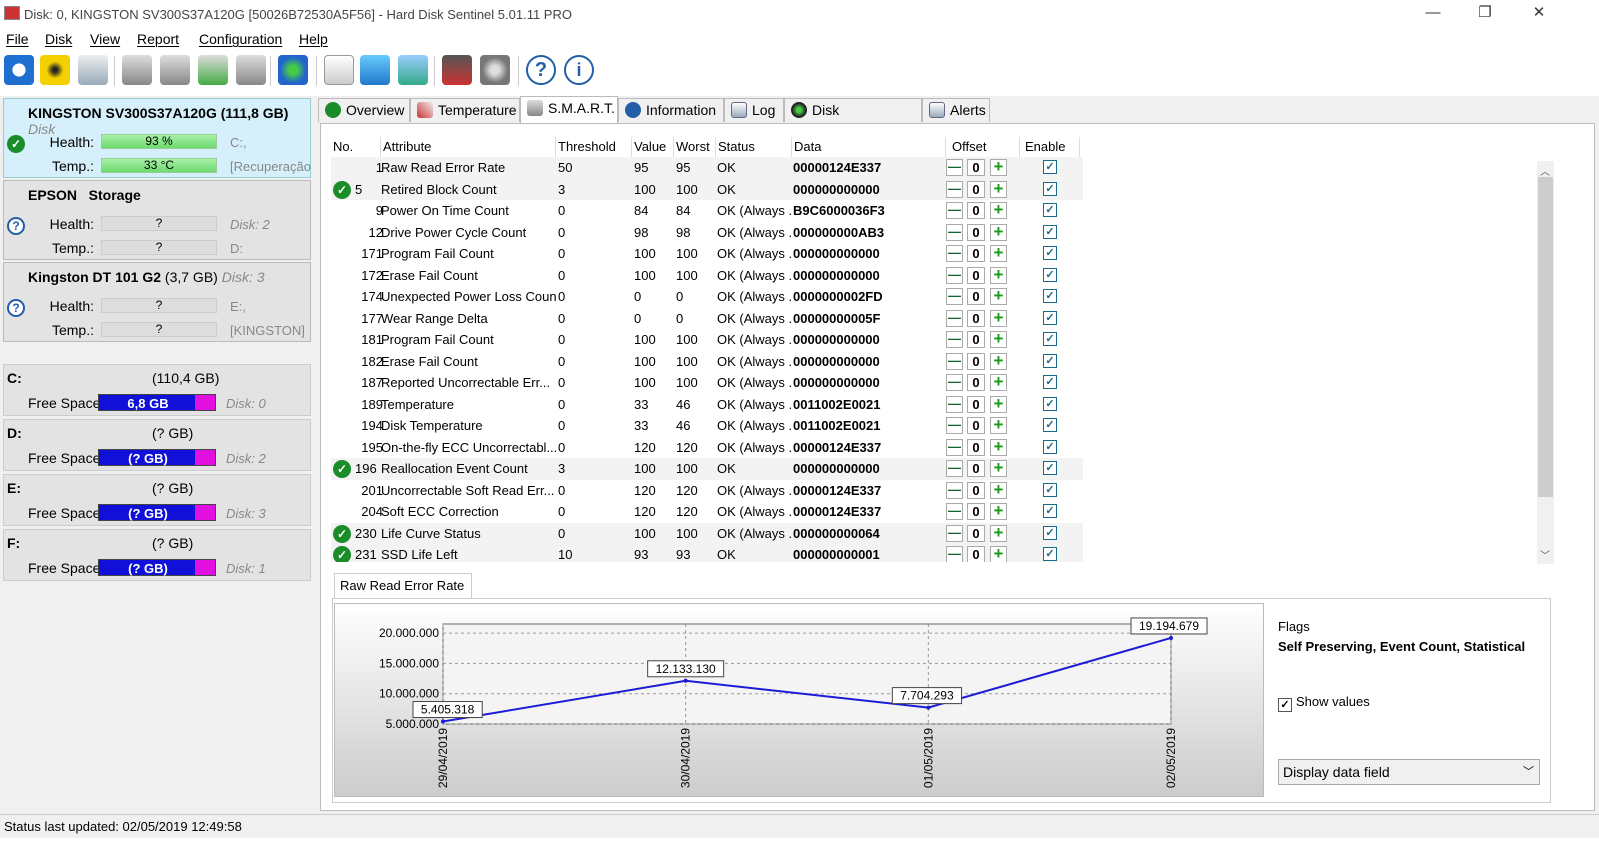  Describe the element at coordinates (465, 110) in the screenshot. I see `tab-temperature: Temperature` at that location.